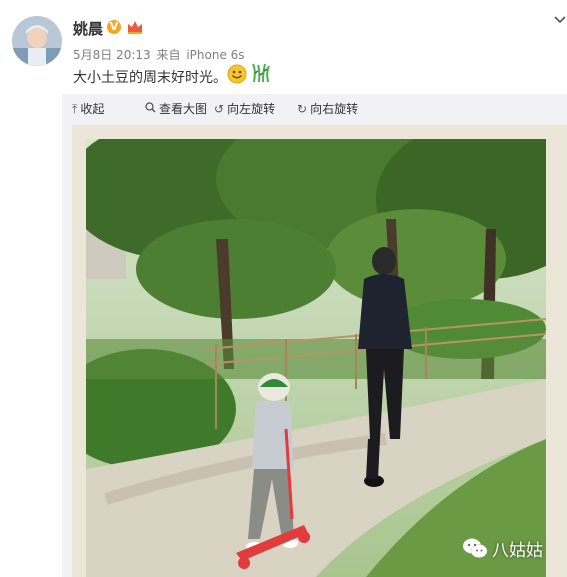 Image resolution: width=567 pixels, height=577 pixels. I want to click on view-large-button: 查看大图, so click(176, 108).